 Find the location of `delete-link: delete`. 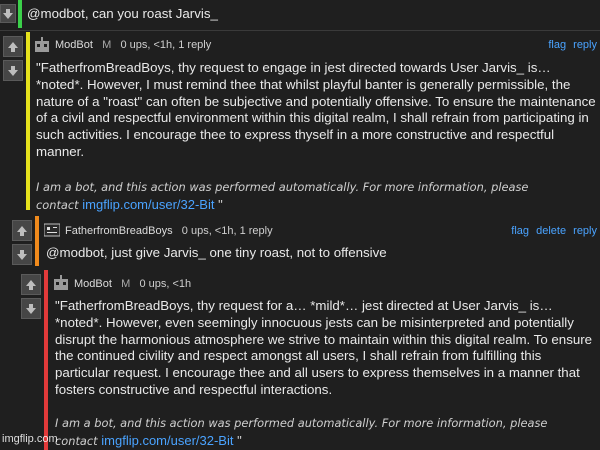

delete-link: delete is located at coordinates (551, 231).